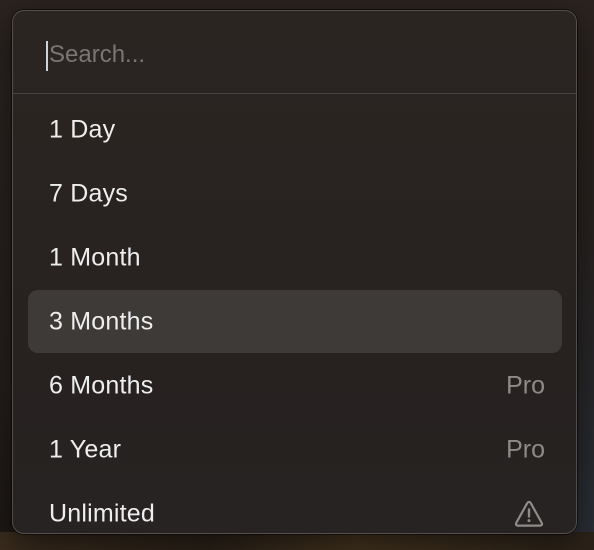 This screenshot has height=550, width=594. What do you see at coordinates (295, 507) in the screenshot?
I see `option-unlimited: Unlimited` at bounding box center [295, 507].